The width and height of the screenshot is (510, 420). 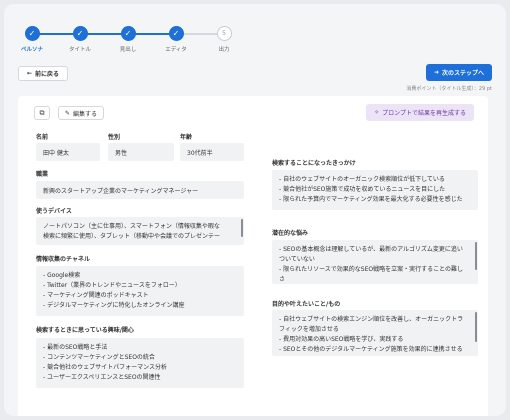 I want to click on goals-line: - 費用対効果の高いSEO戦略を学び、実践する, so click(x=341, y=339).